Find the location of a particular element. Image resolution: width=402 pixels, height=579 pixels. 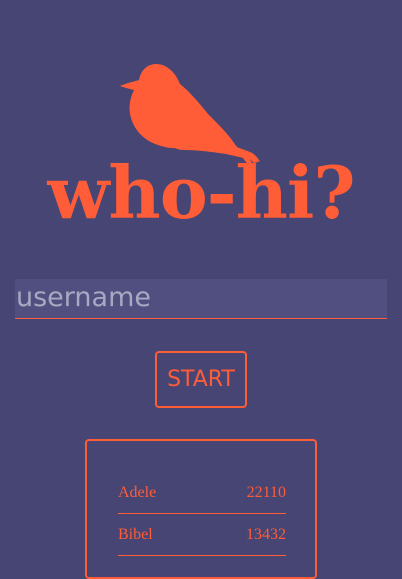

player-score: 22110 is located at coordinates (266, 492).